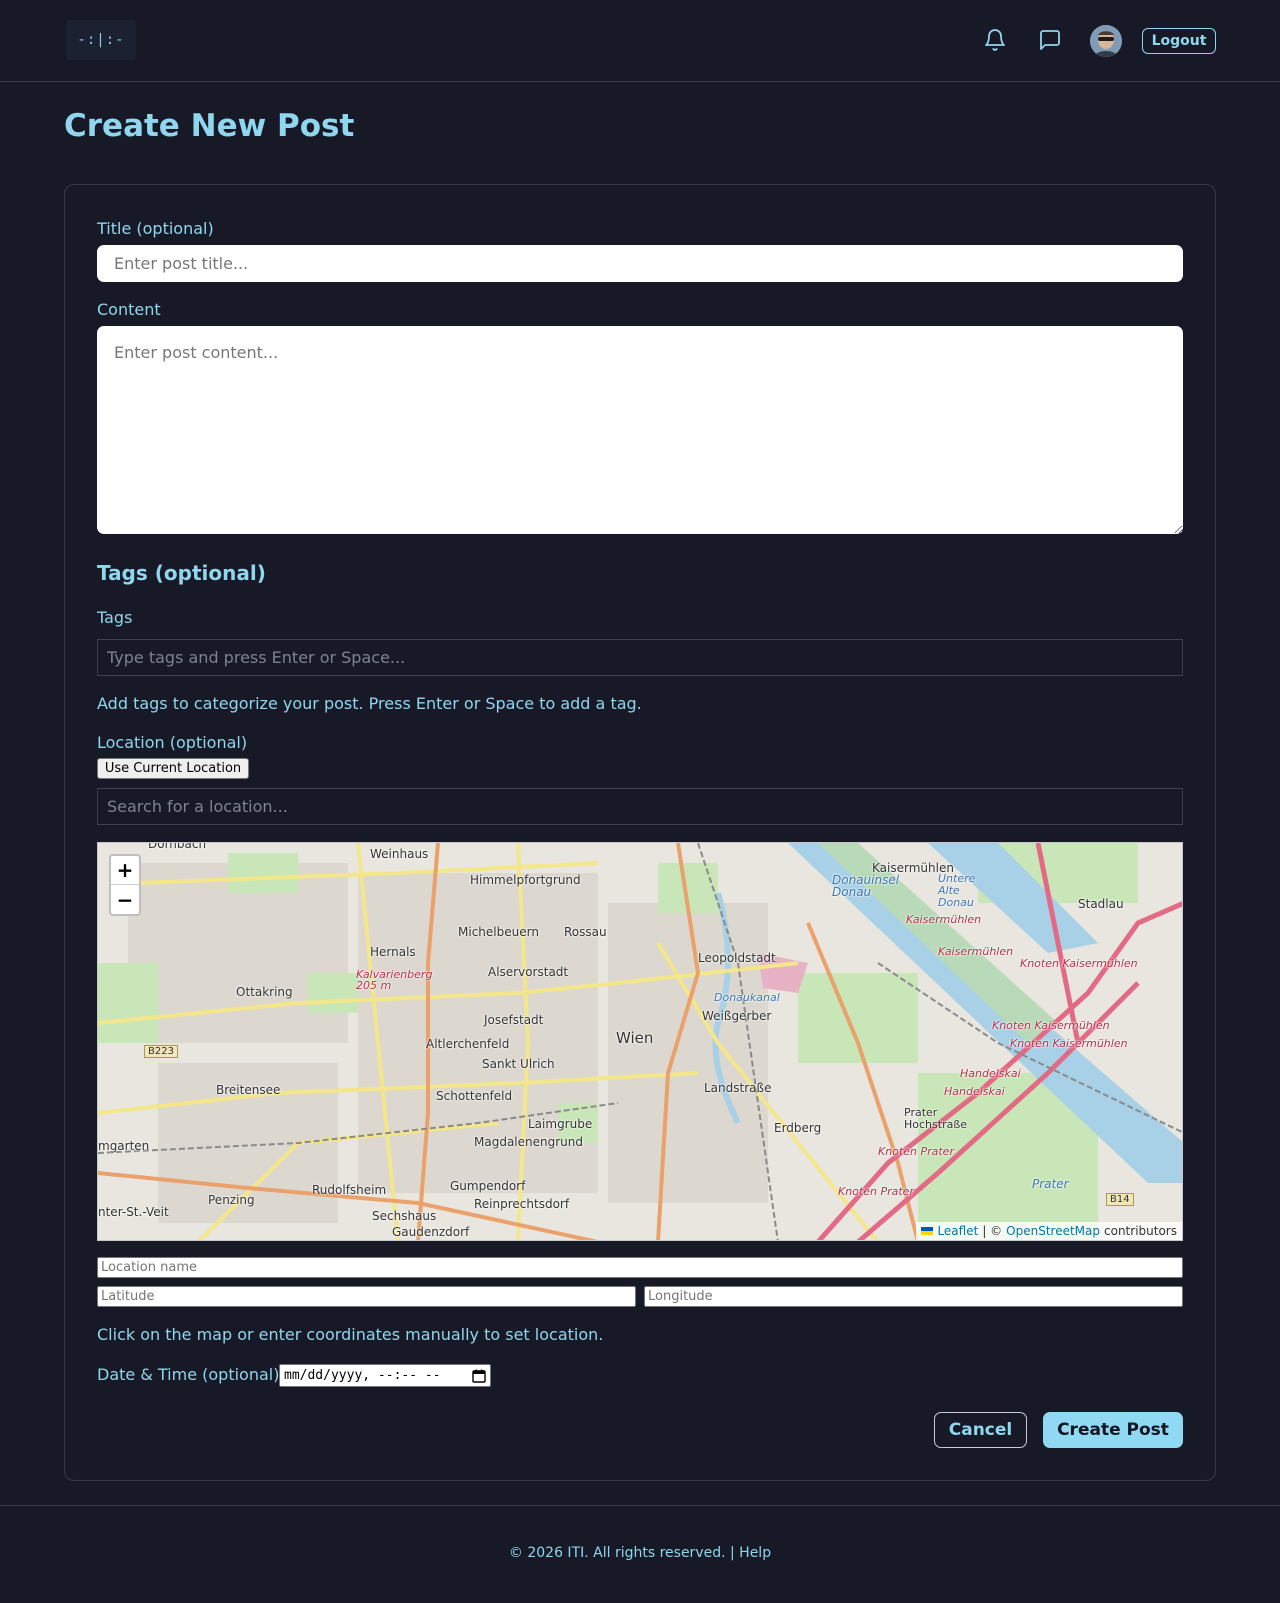  I want to click on tags-section-heading: Tags (optional), so click(181, 573).